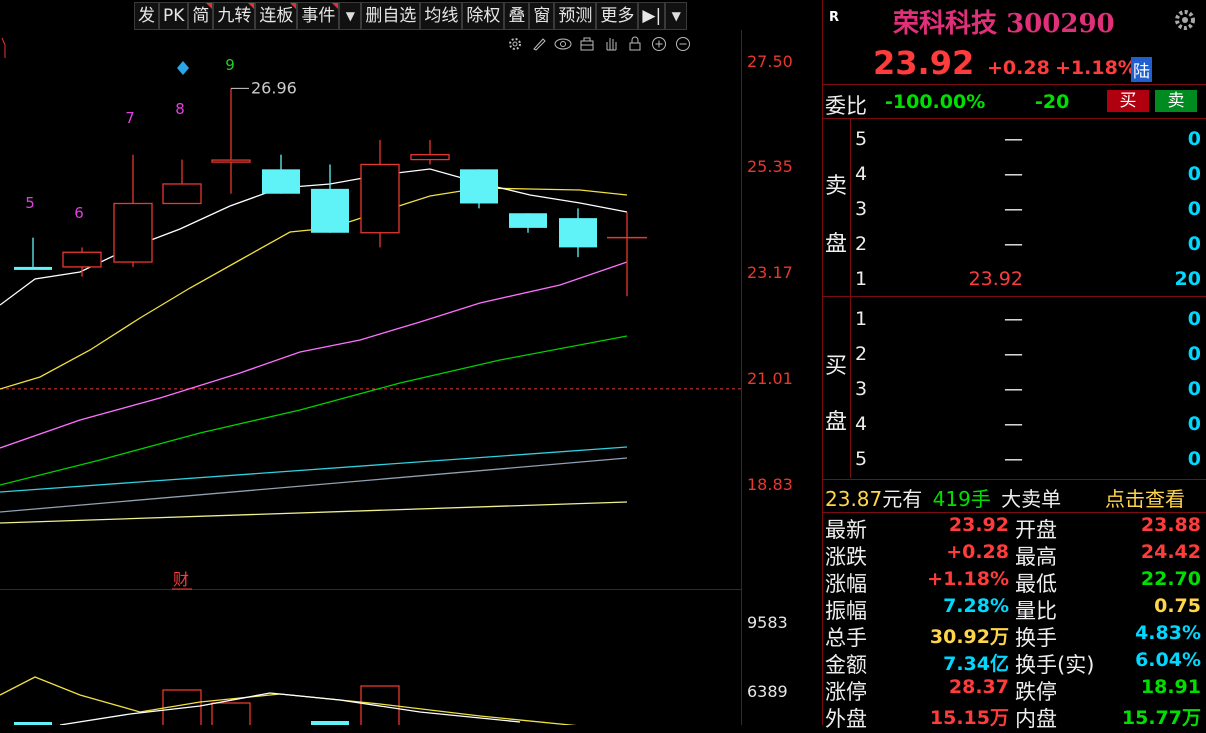  What do you see at coordinates (617, 16) in the screenshot?
I see `toolbar-button: 更多` at bounding box center [617, 16].